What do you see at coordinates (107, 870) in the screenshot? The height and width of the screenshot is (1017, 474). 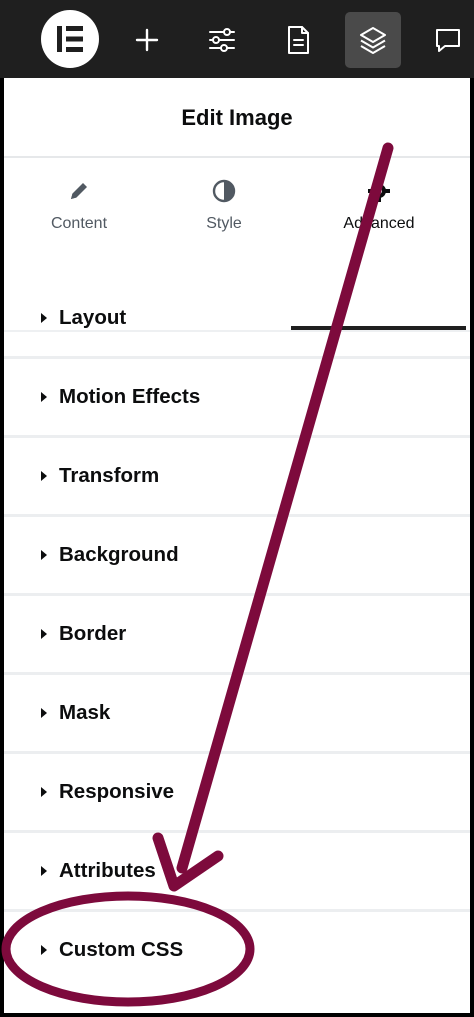 I see `section-label: Attributes` at bounding box center [107, 870].